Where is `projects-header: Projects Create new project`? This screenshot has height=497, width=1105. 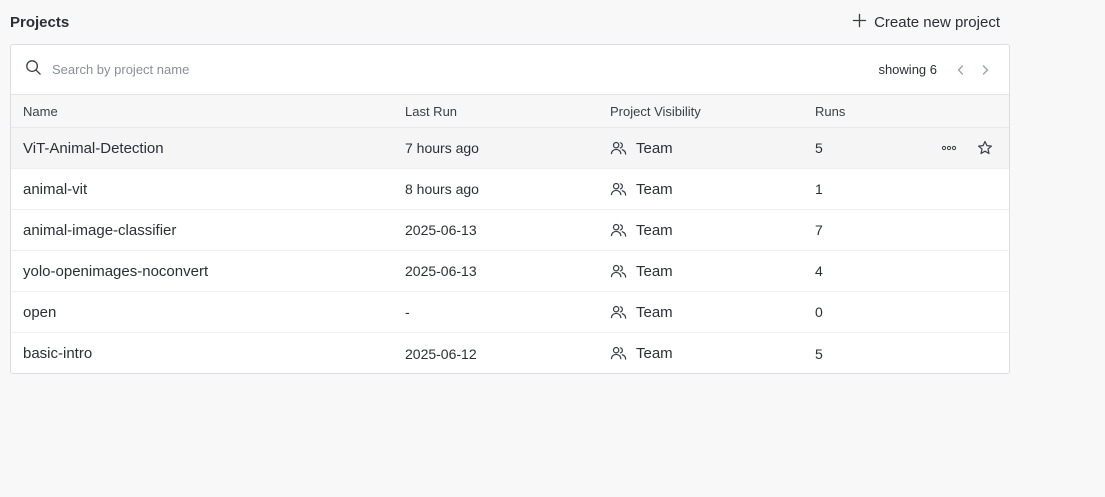 projects-header: Projects Create new project is located at coordinates (510, 22).